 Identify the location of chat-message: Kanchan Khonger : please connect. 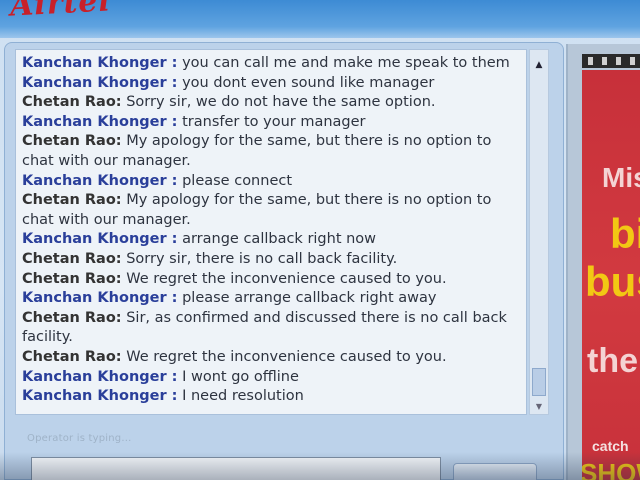
(274, 182).